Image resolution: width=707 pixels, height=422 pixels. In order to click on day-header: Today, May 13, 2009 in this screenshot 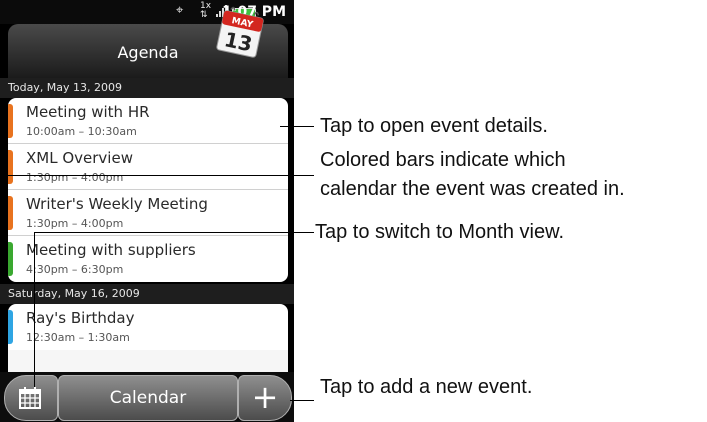, I will do `click(147, 88)`.